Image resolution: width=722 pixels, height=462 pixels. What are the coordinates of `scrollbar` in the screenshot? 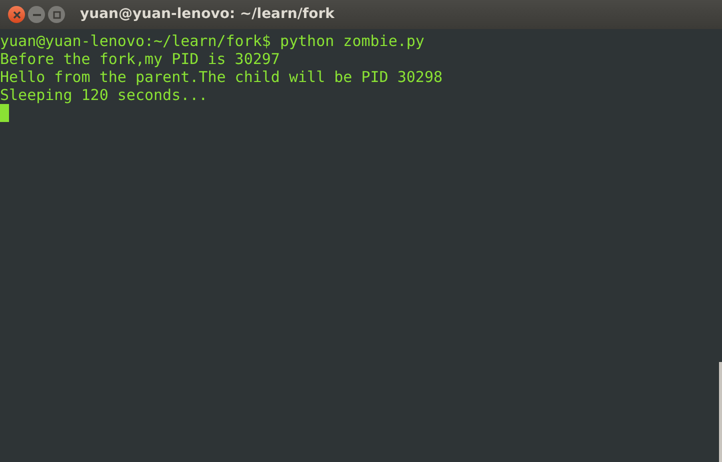 It's located at (720, 412).